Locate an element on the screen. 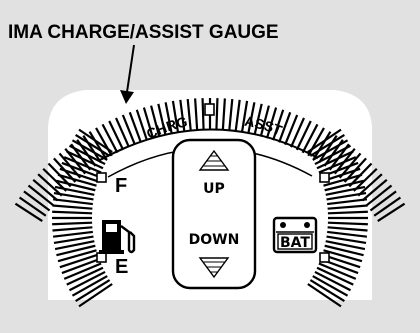 Image resolution: width=420 pixels, height=333 pixels. fuel-empty-marker is located at coordinates (101, 257).